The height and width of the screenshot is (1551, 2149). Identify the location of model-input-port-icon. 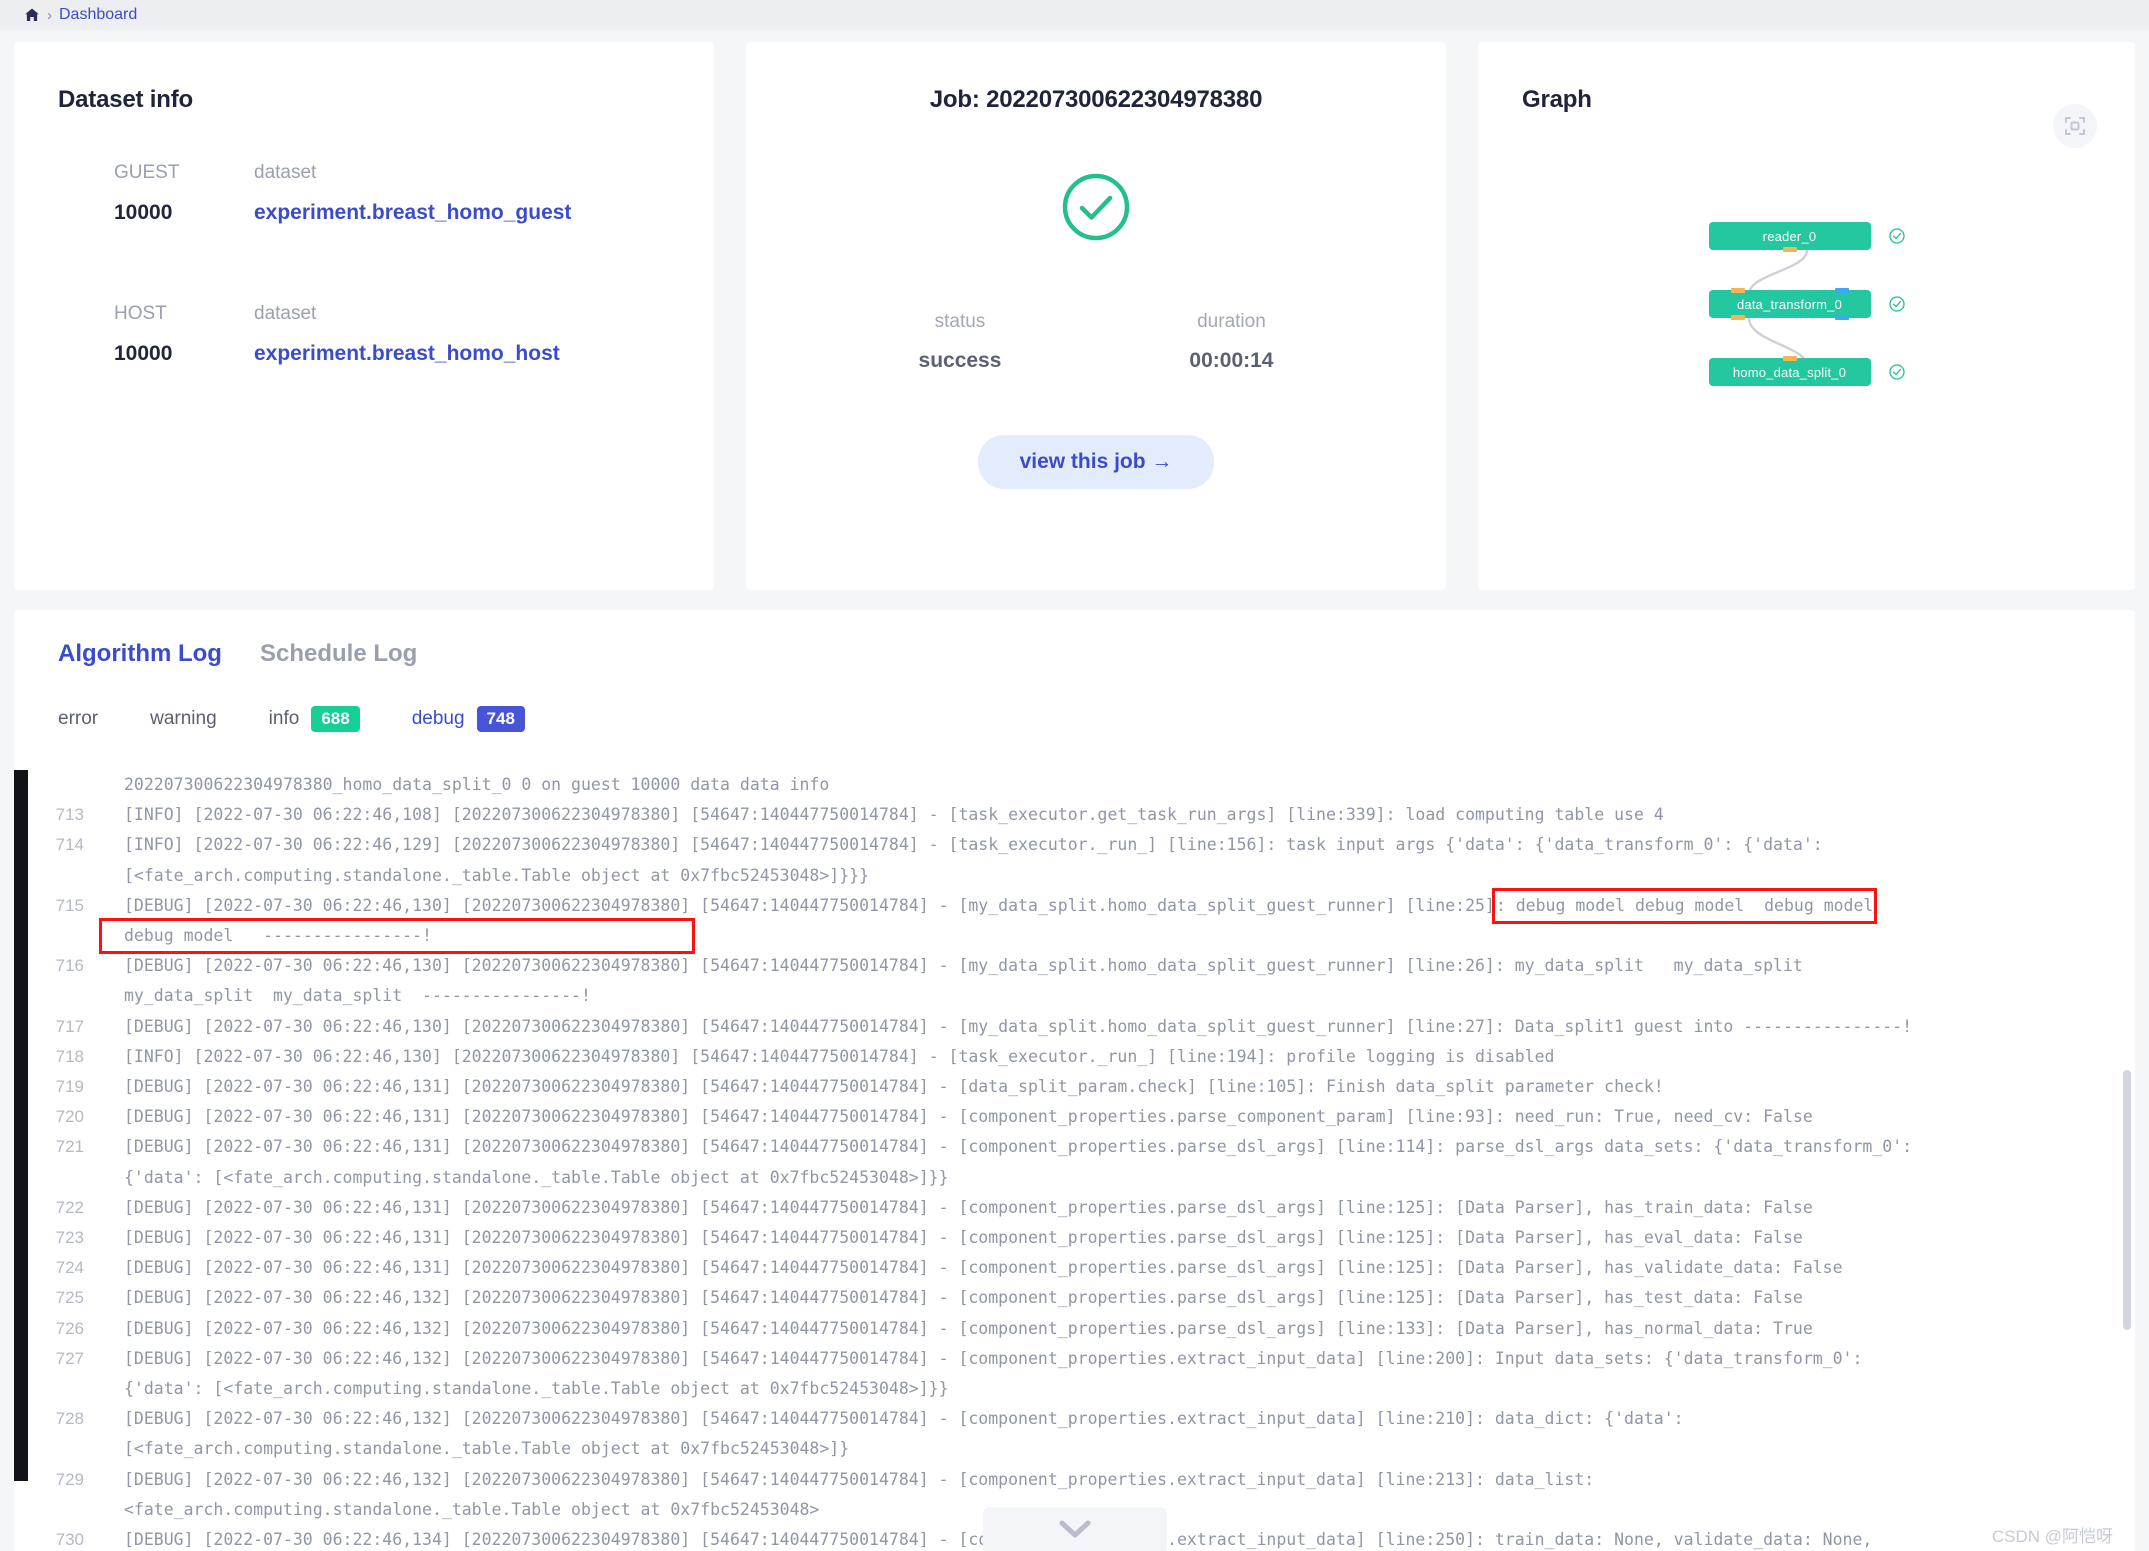
(1841, 290).